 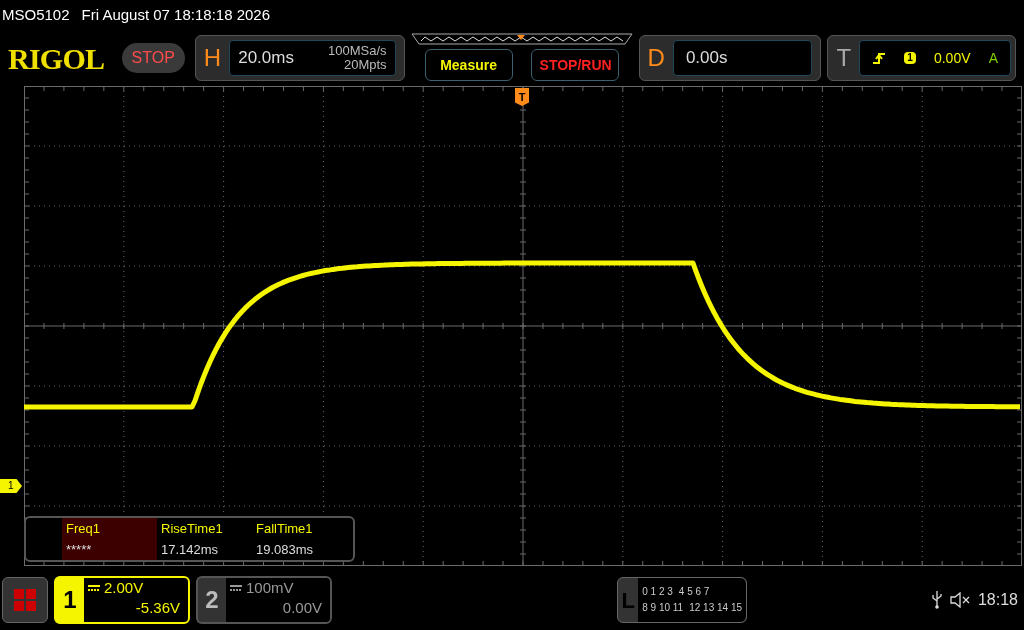 What do you see at coordinates (212, 58) in the screenshot?
I see `horizontal-label: H` at bounding box center [212, 58].